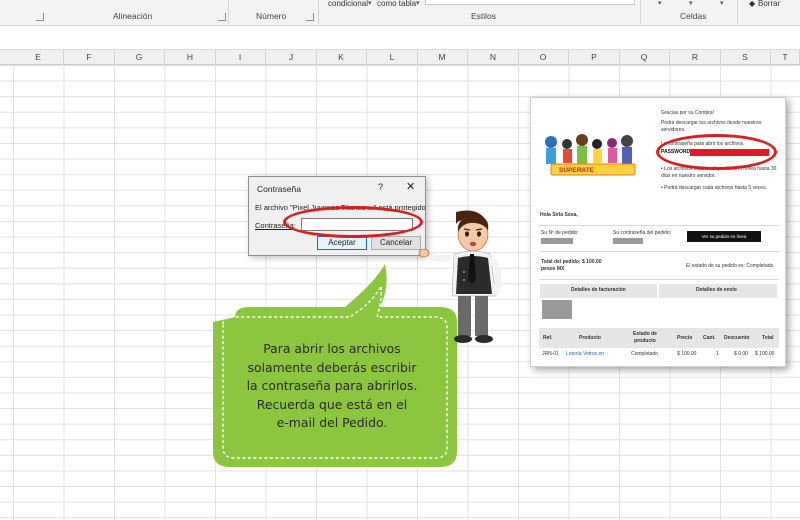  Describe the element at coordinates (560, 233) in the screenshot. I see `order-number-label: Su Nº de pedido:` at that location.